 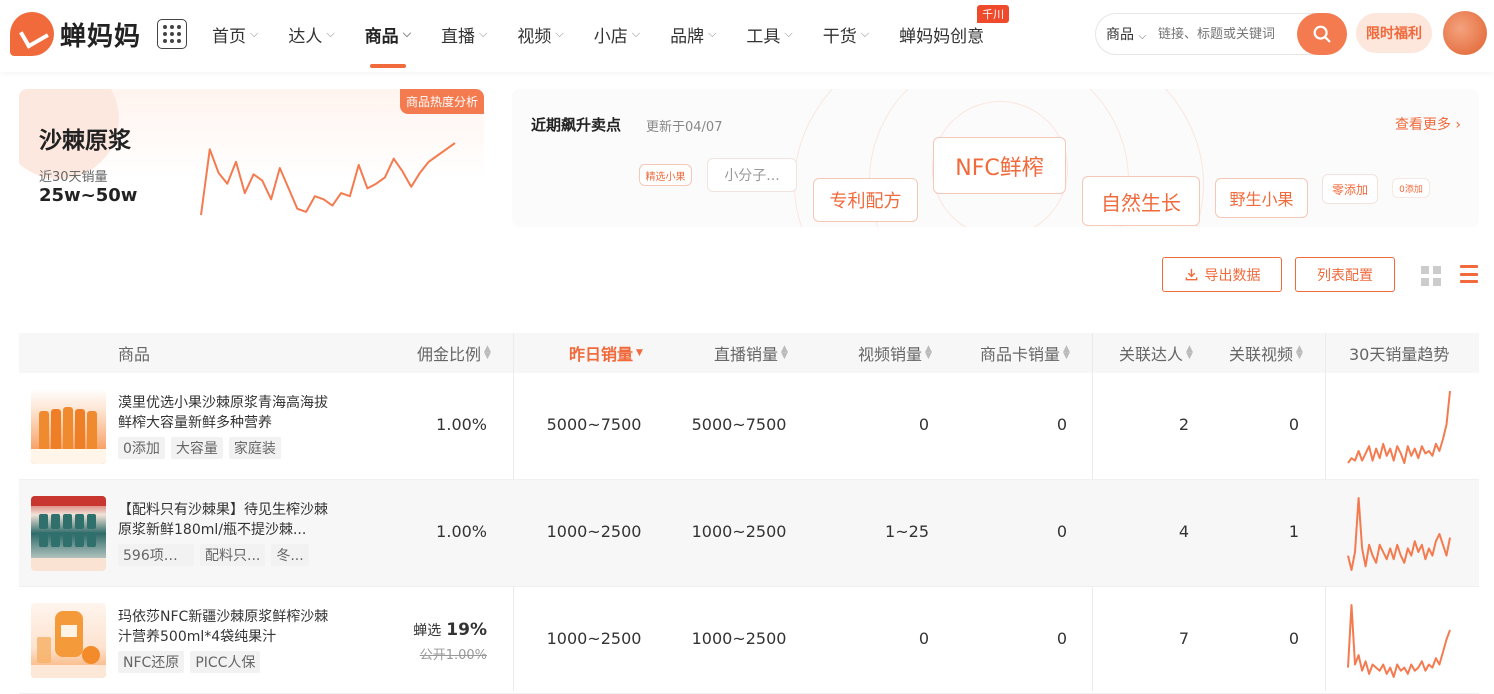 I want to click on logo-text: 蝉妈妈, so click(x=101, y=36).